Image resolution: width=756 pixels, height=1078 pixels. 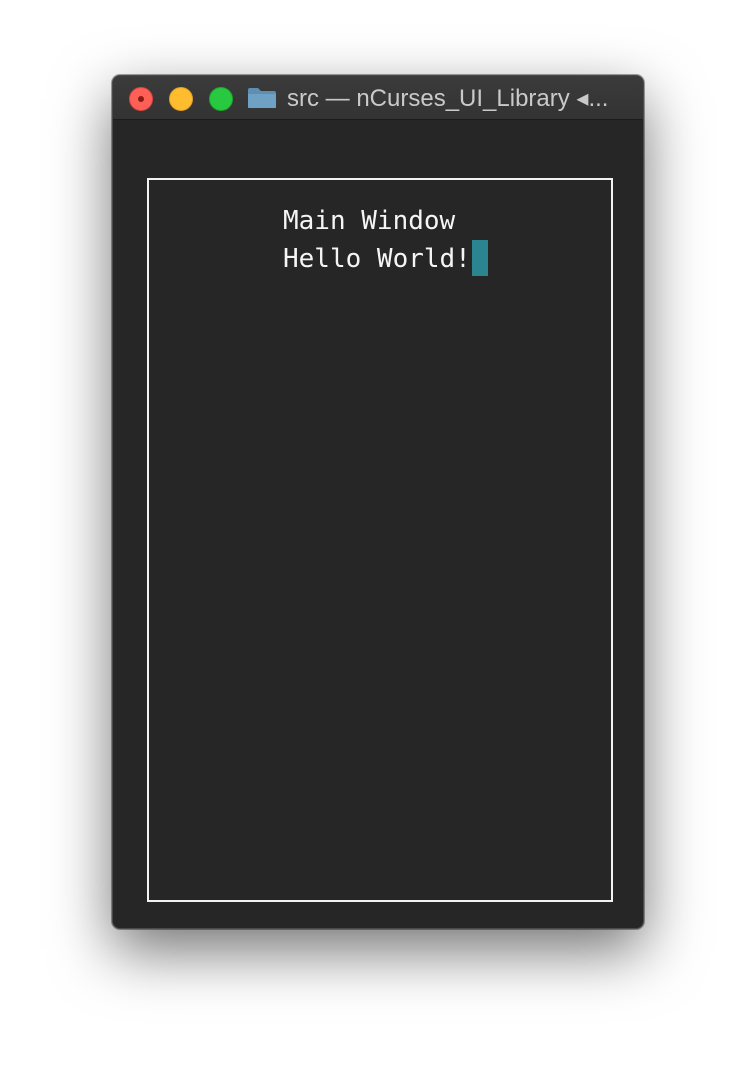 I want to click on text-cursor, so click(x=479, y=258).